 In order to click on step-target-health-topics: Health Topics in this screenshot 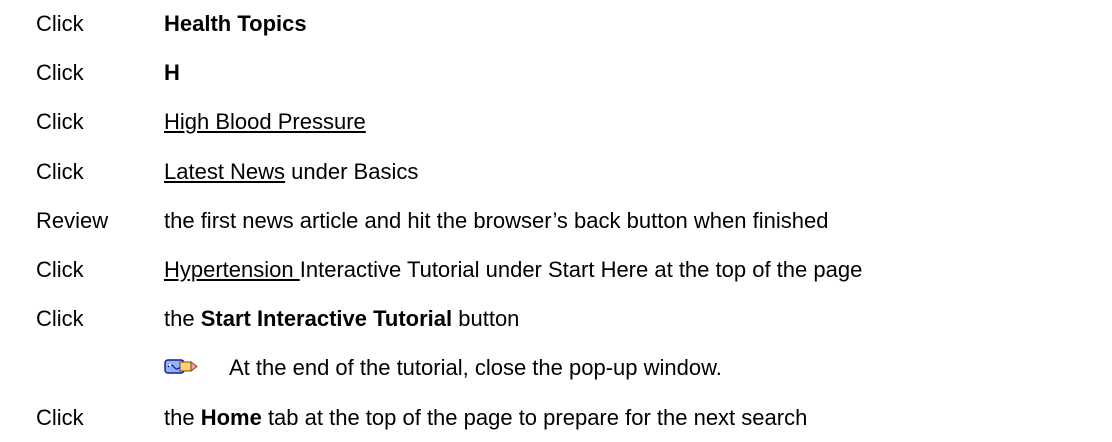, I will do `click(235, 23)`.